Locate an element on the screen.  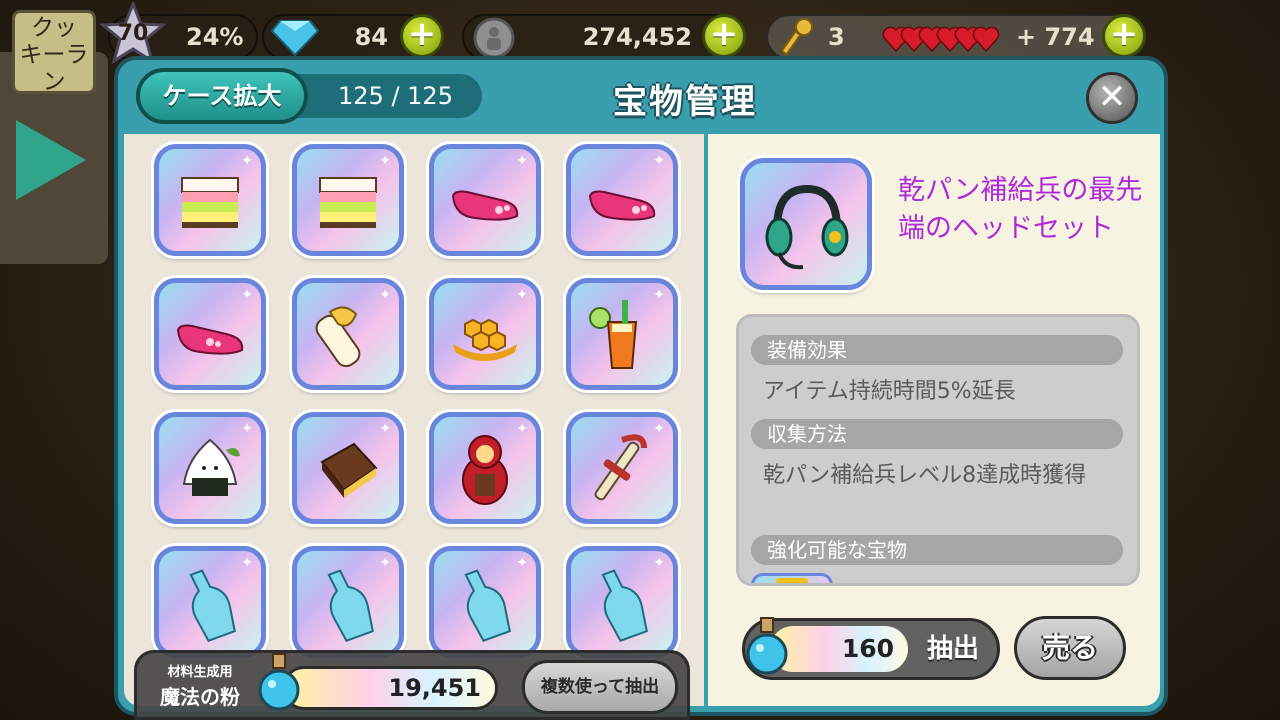
player-level: 70 is located at coordinates (133, 33).